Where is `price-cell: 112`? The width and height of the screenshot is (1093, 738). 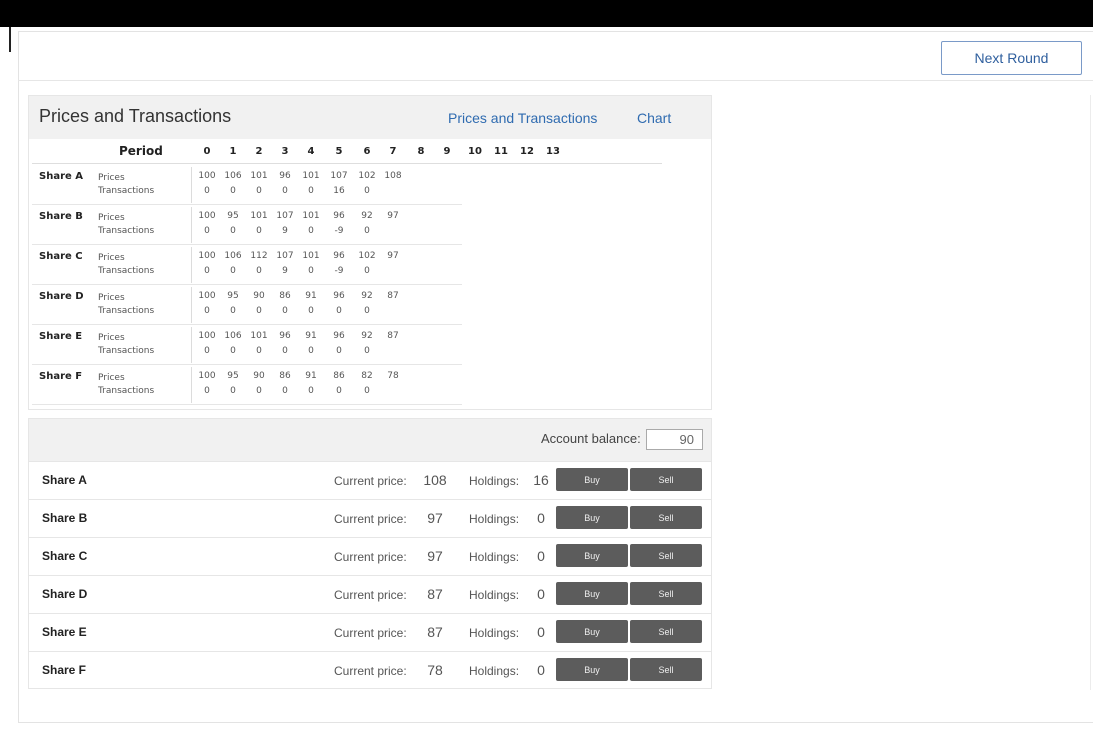
price-cell: 112 is located at coordinates (259, 256).